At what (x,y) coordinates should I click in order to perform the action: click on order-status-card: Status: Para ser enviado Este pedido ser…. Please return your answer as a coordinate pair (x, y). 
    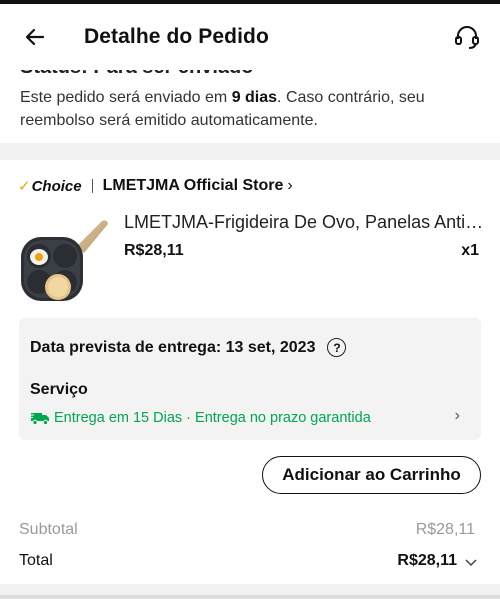
    Looking at the image, I should click on (250, 106).